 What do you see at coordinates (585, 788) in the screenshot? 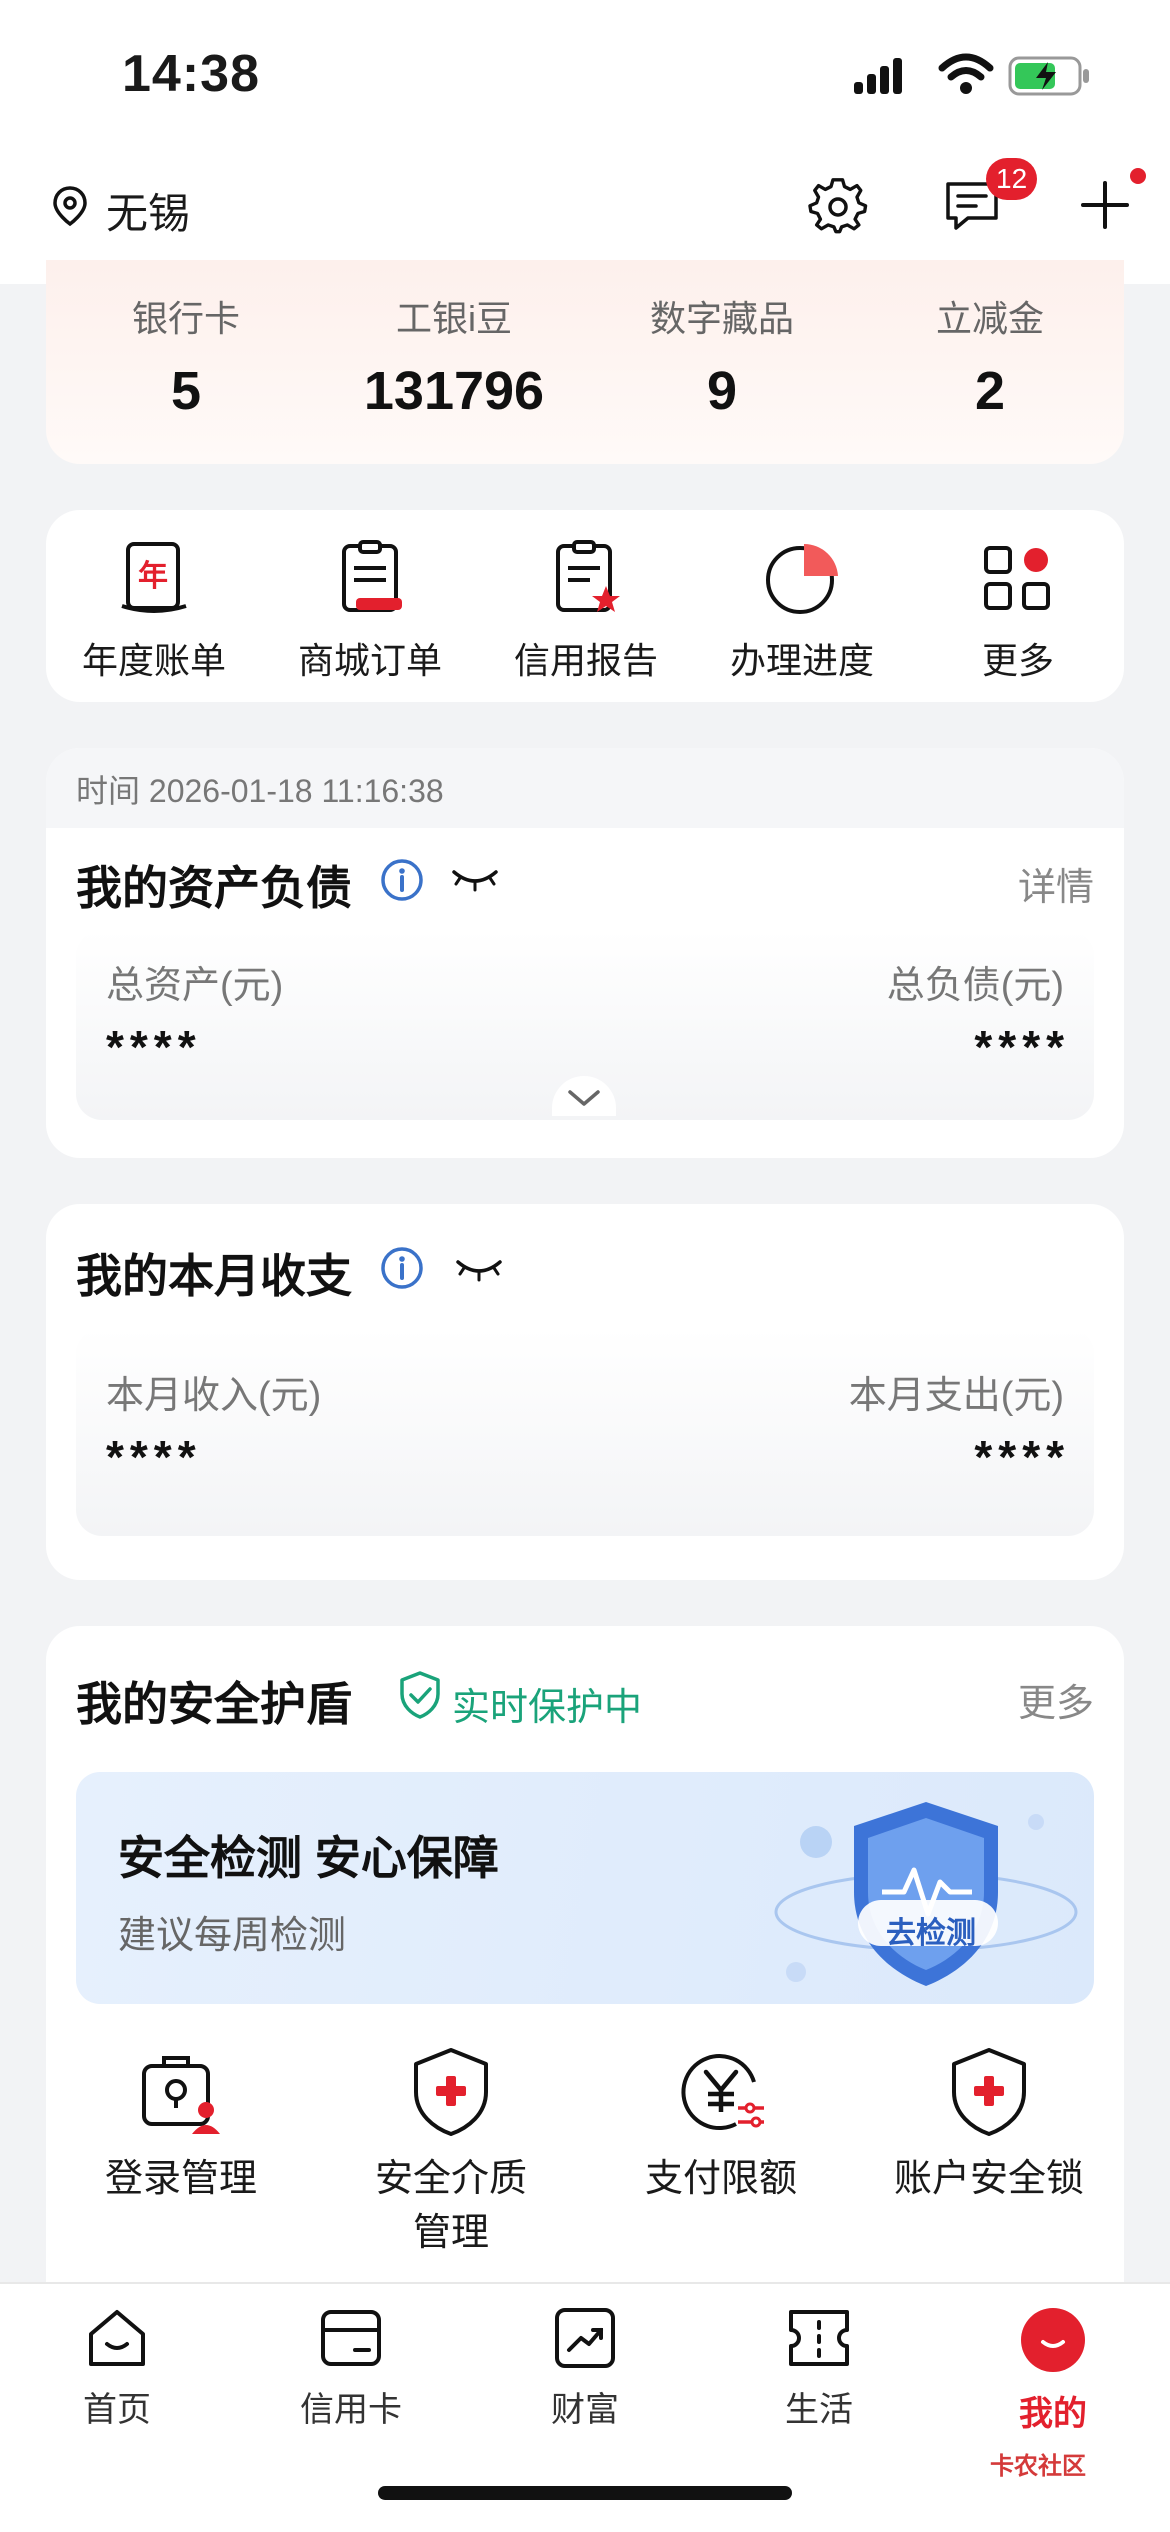
I see `timestamp-bar: 时间 2026-01-18 11:16:38` at bounding box center [585, 788].